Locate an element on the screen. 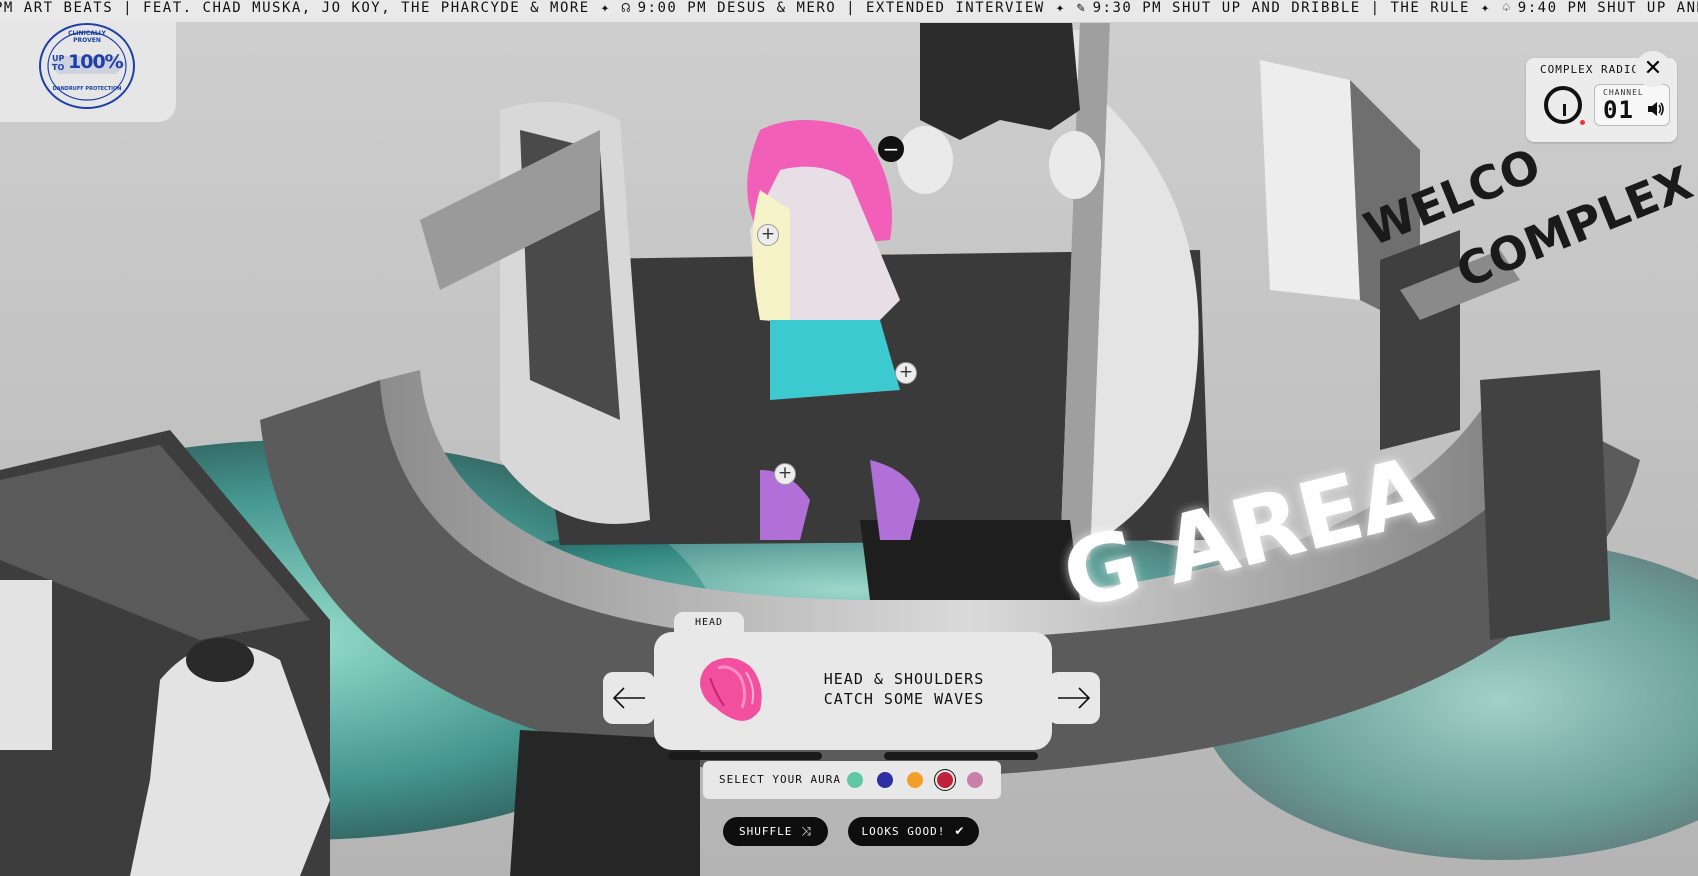 This screenshot has width=1698, height=876. shuffle-icon: ⤨ is located at coordinates (806, 831).